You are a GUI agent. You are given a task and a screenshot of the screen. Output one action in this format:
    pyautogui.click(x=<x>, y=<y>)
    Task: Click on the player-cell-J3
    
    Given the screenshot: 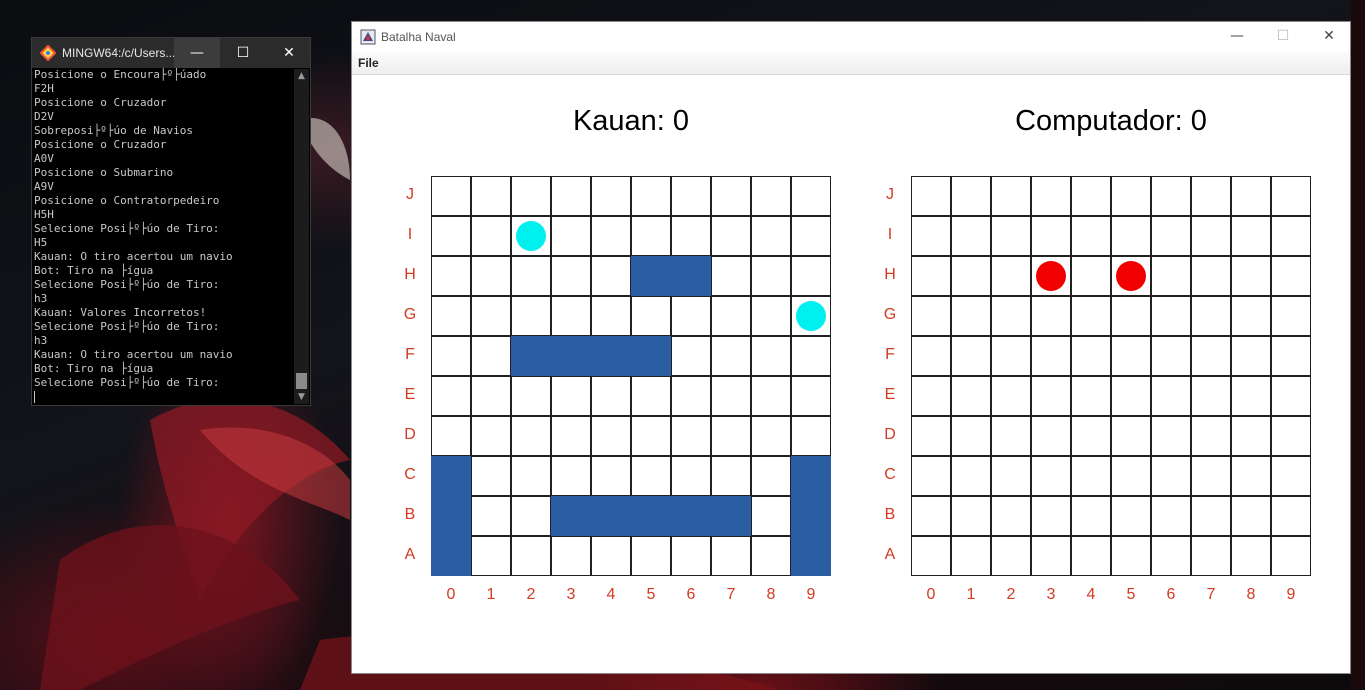 What is the action you would take?
    pyautogui.click(x=571, y=196)
    